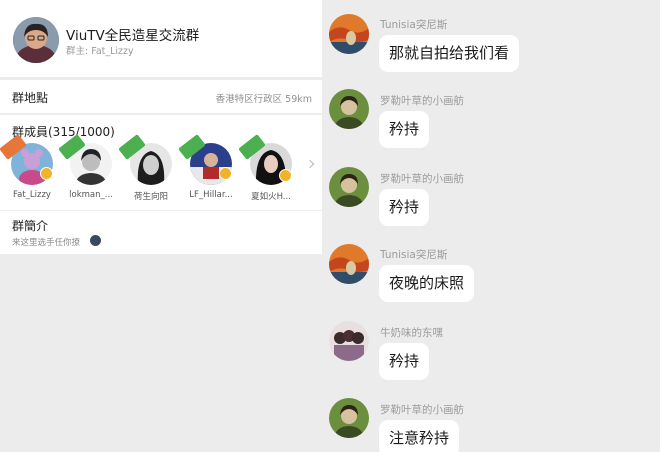  I want to click on message-bubble: 那就自拍给我们看, so click(449, 53).